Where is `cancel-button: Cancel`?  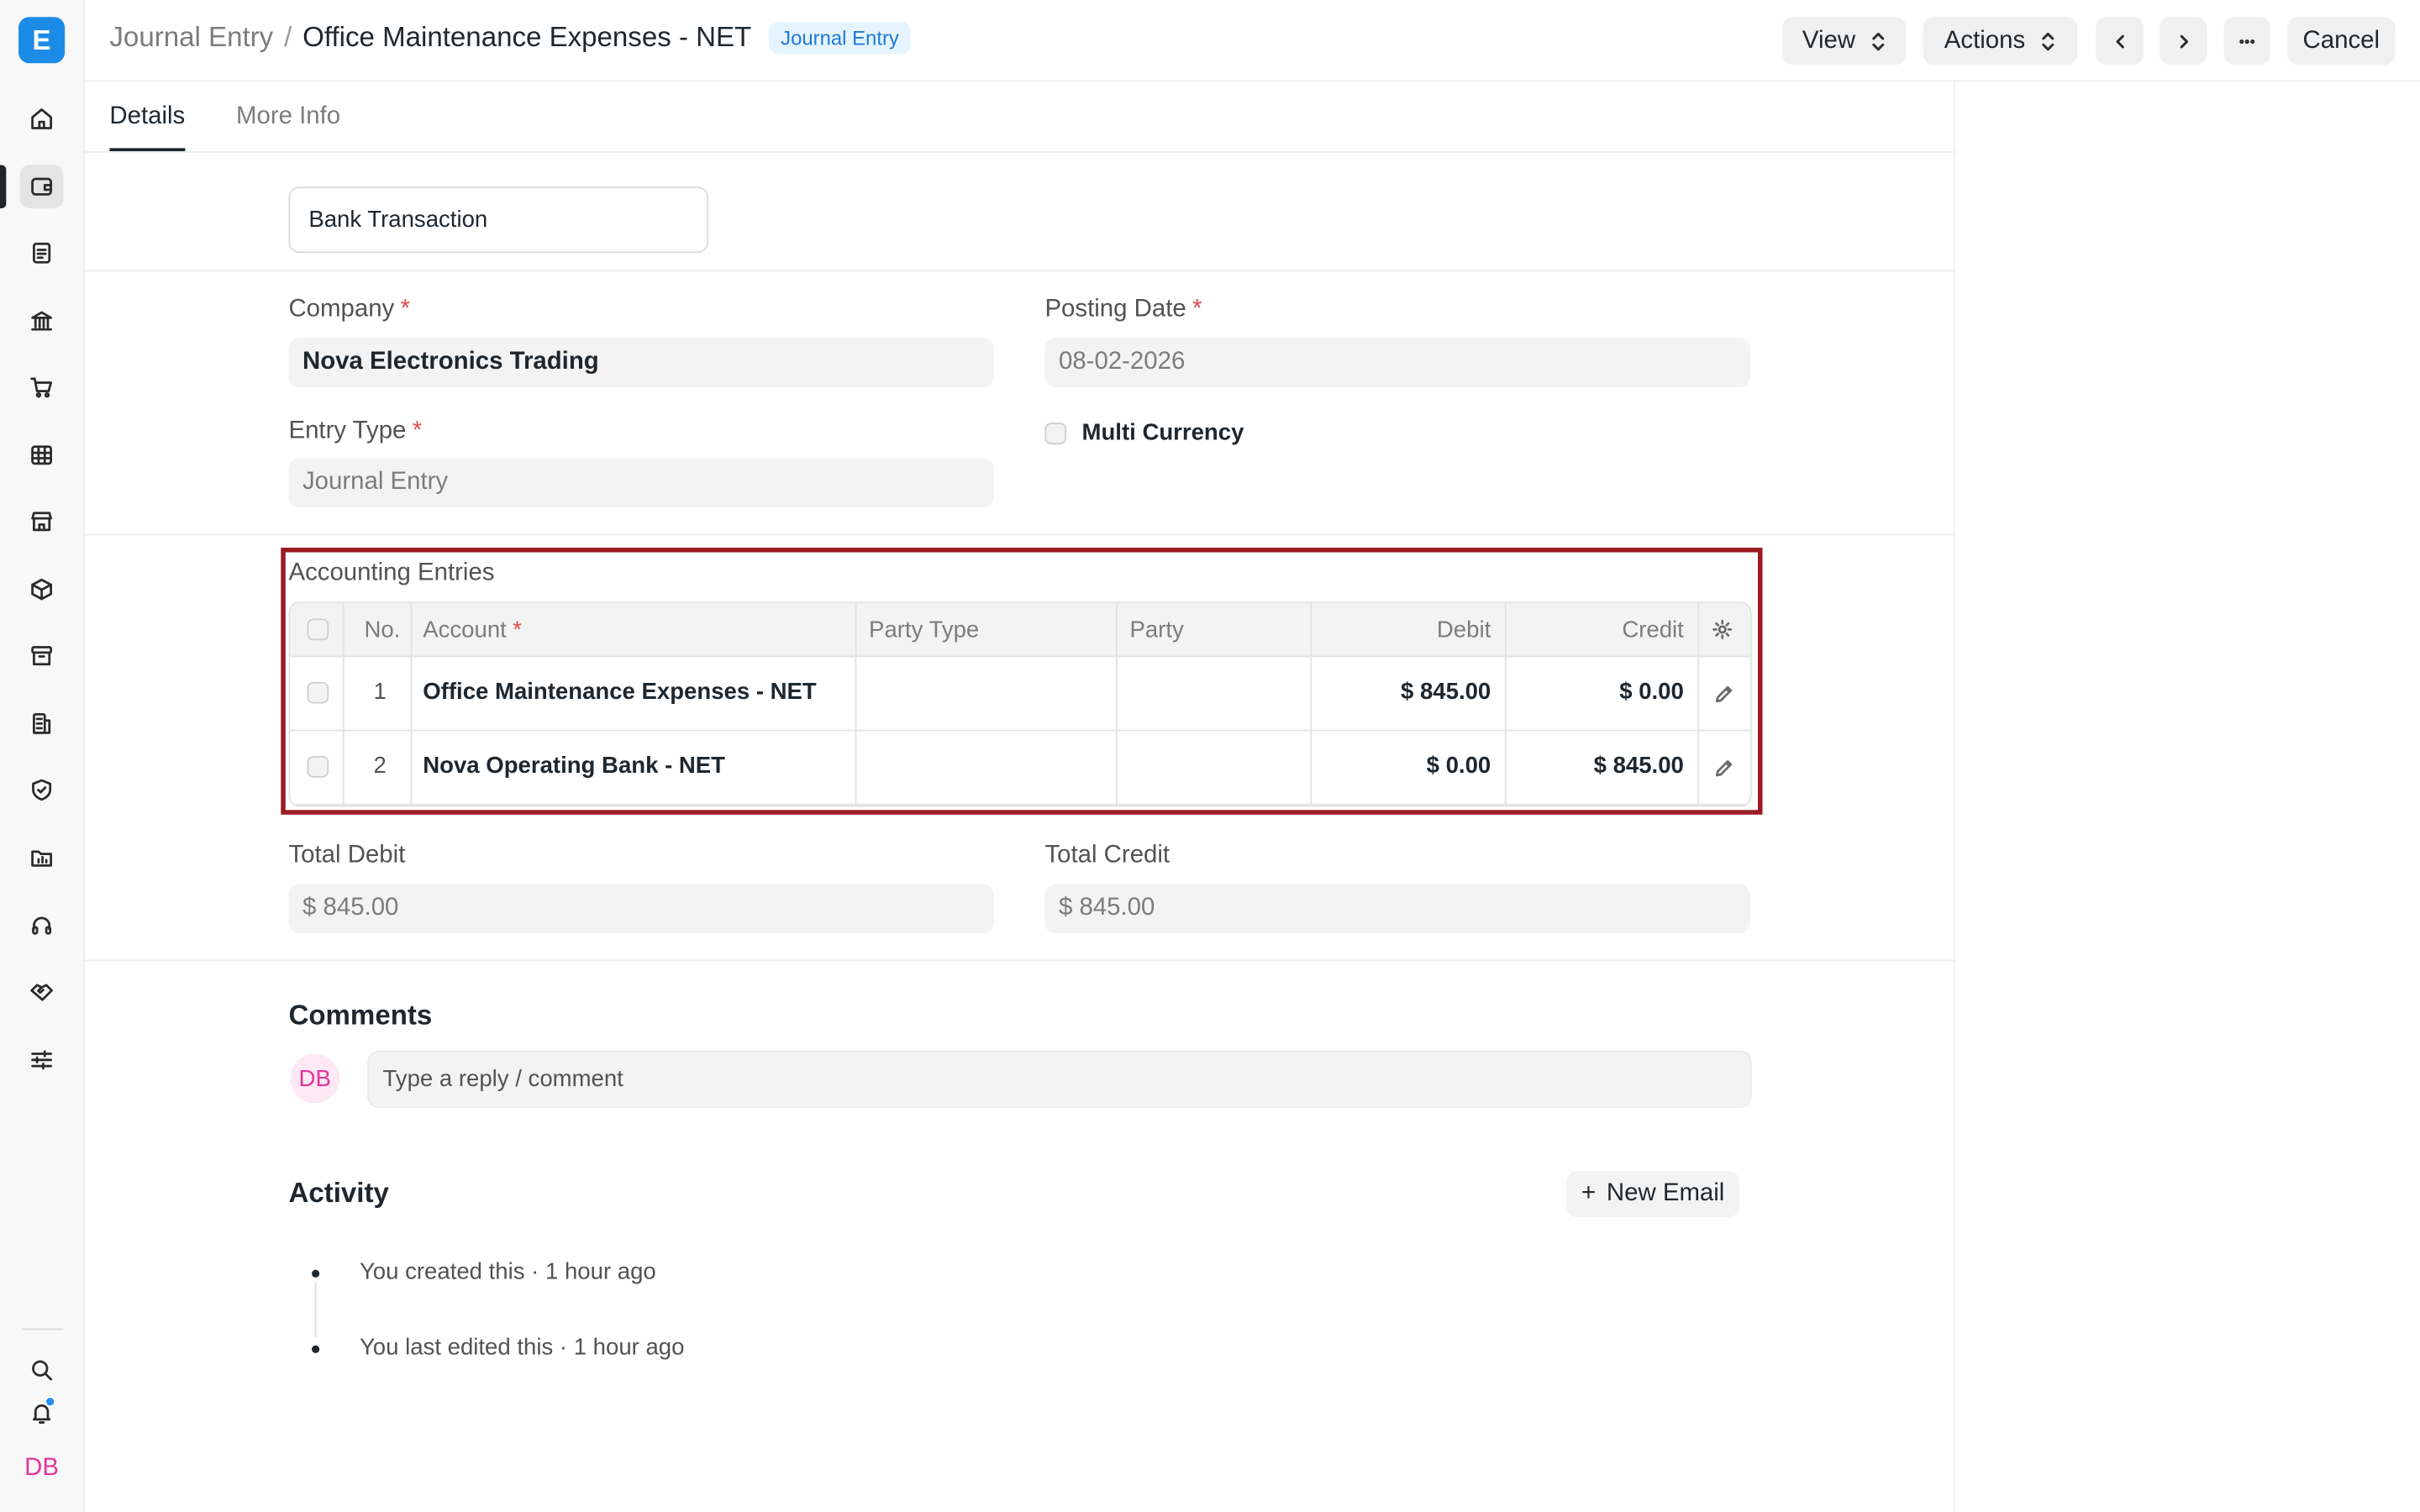 cancel-button: Cancel is located at coordinates (2341, 41).